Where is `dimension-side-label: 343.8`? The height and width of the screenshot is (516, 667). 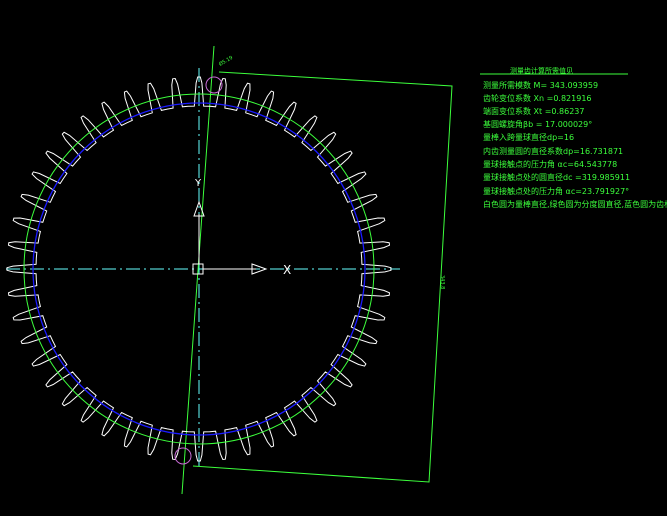
dimension-side-label: 343.8 is located at coordinates (442, 282).